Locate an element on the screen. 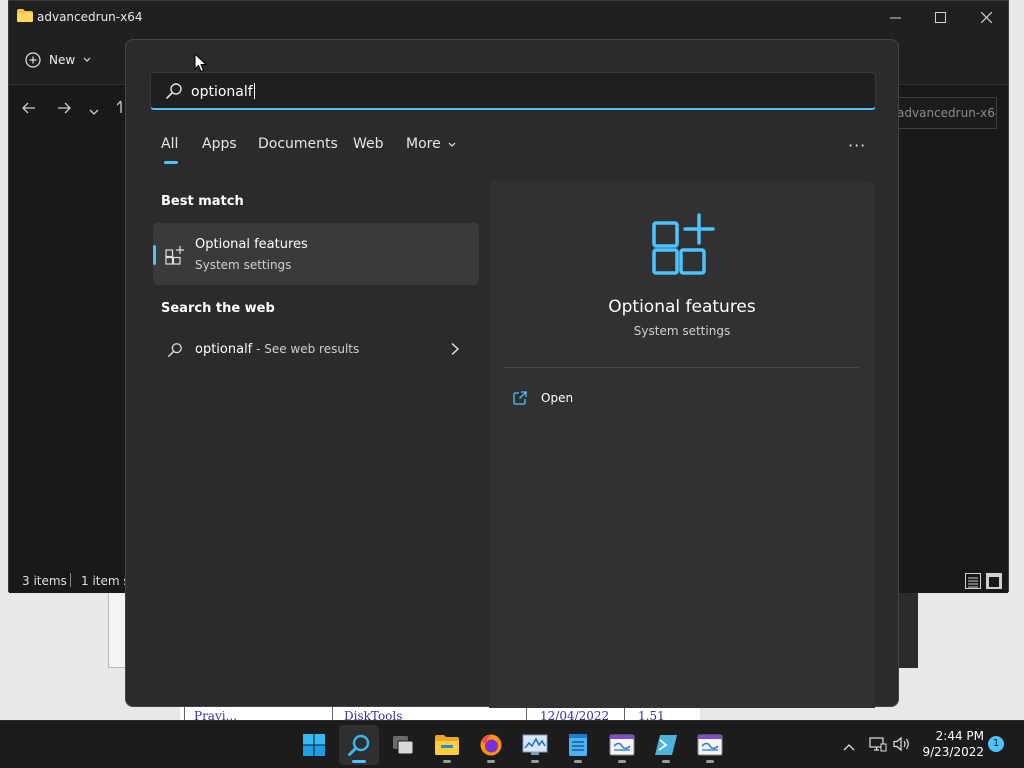 This screenshot has width=1024, height=768. task-view-icon is located at coordinates (403, 745).